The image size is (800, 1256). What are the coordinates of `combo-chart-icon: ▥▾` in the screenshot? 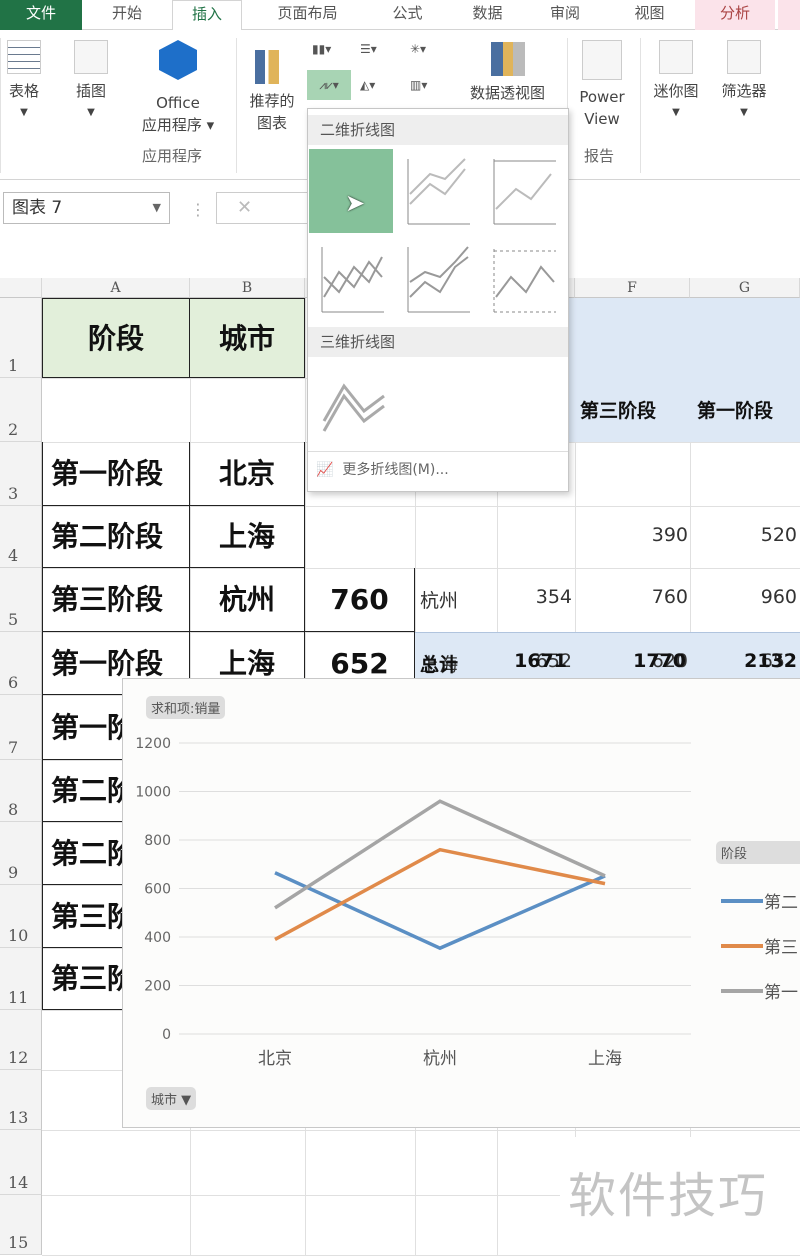 It's located at (418, 85).